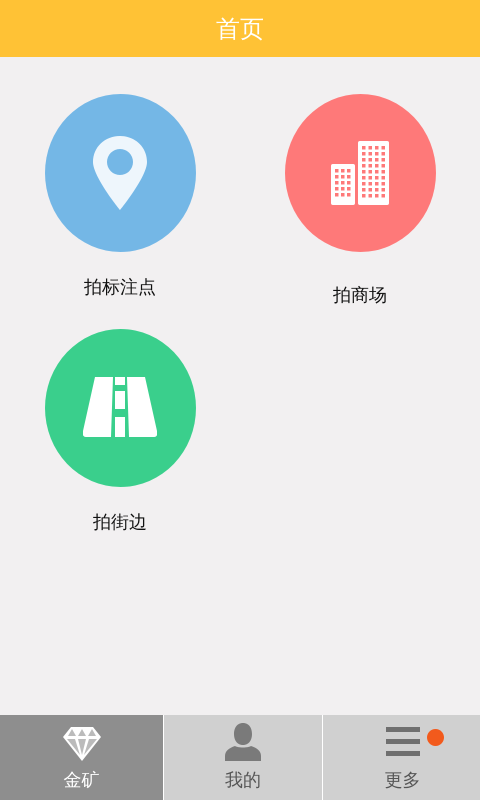 The width and height of the screenshot is (480, 800). Describe the element at coordinates (81, 744) in the screenshot. I see `diamond-icon` at that location.